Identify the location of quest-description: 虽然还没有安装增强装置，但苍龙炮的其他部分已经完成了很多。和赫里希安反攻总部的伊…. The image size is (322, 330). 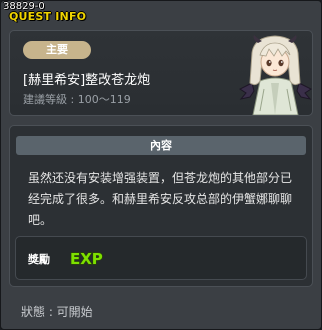
(160, 199).